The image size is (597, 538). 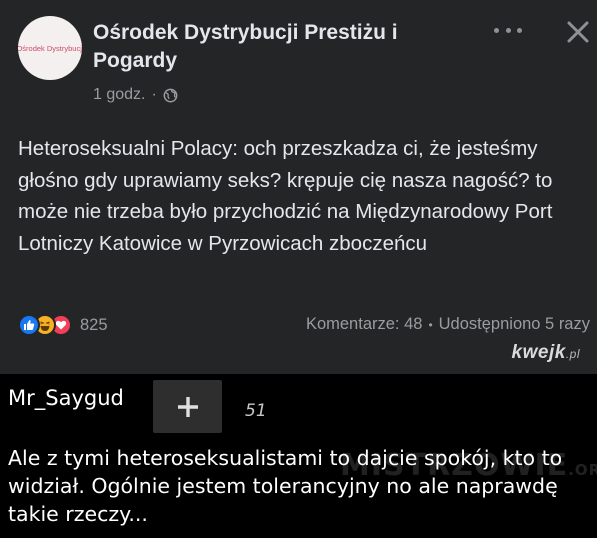 I want to click on close-icon, so click(x=578, y=32).